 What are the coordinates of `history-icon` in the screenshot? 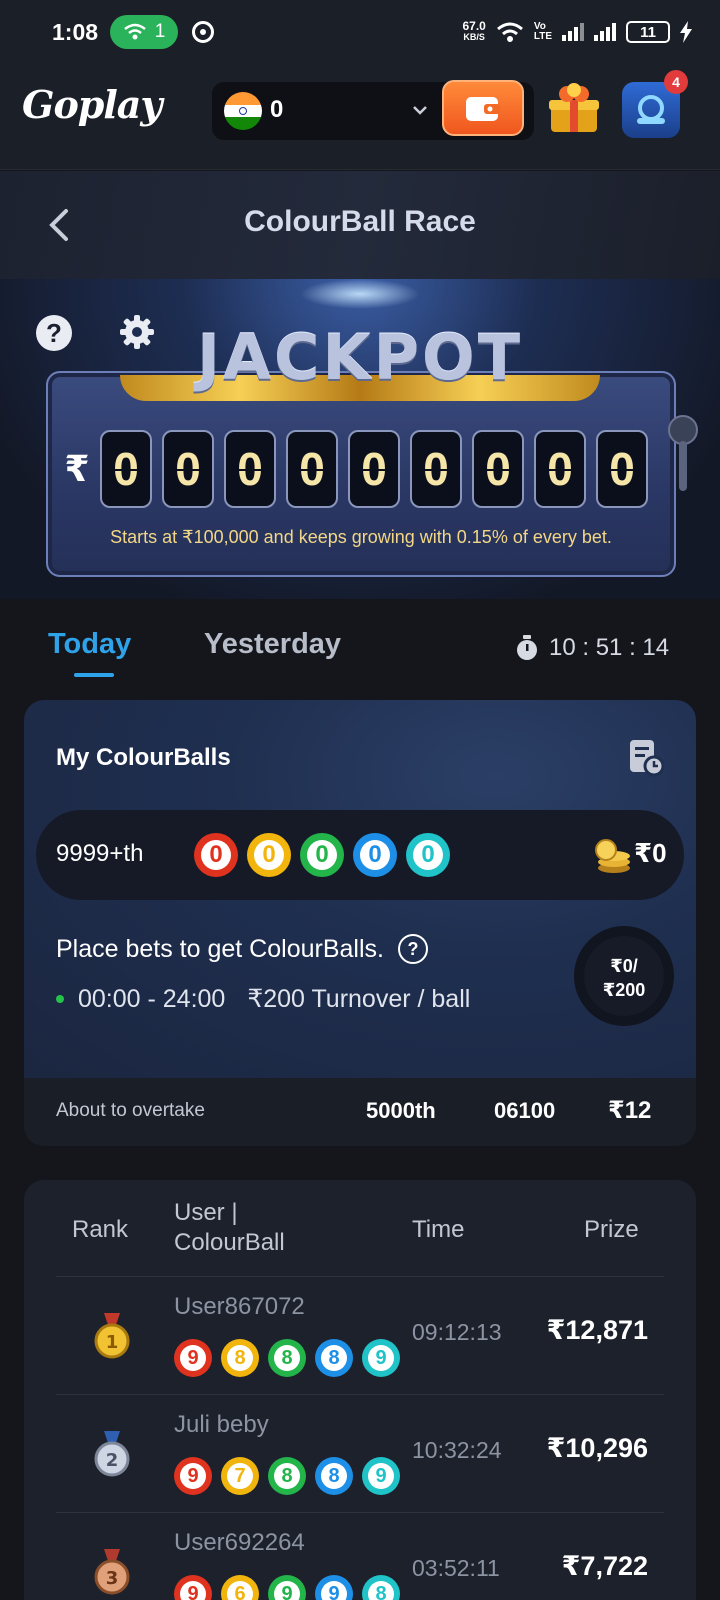 It's located at (646, 758).